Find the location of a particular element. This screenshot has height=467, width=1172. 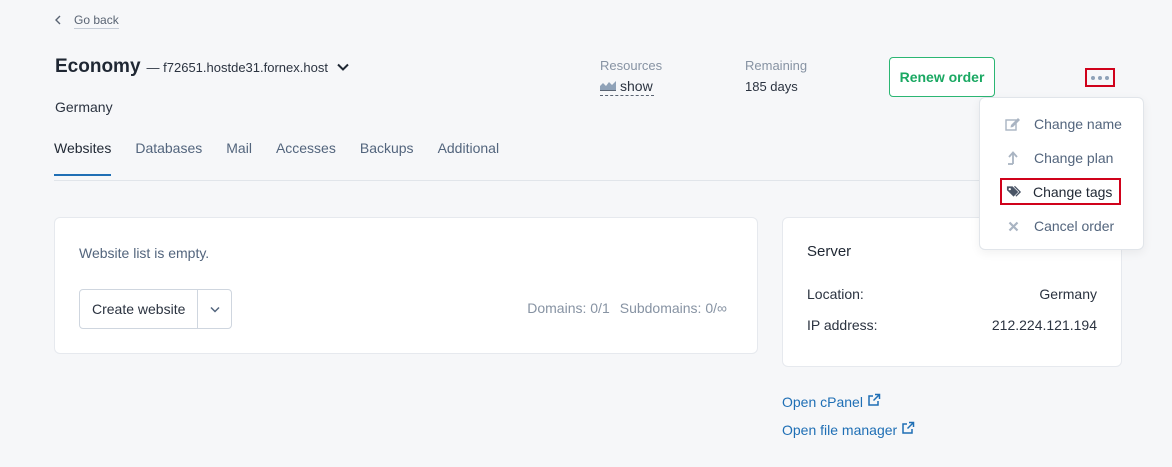

create-website-button: Create website is located at coordinates (138, 309).